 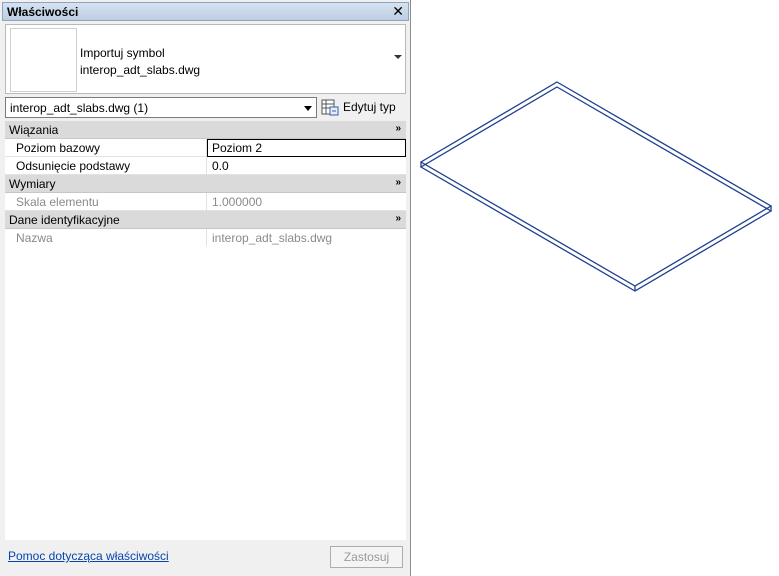 I want to click on type-name-label: interop_adt_slabs.dwg, so click(x=140, y=70).